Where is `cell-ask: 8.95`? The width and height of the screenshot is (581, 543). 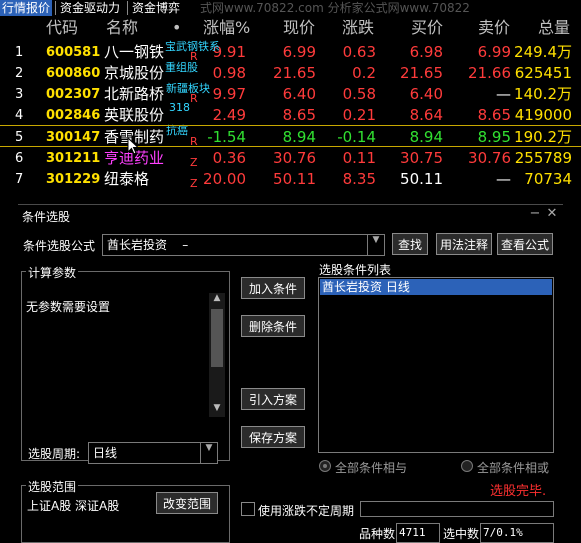 cell-ask: 8.95 is located at coordinates (494, 137).